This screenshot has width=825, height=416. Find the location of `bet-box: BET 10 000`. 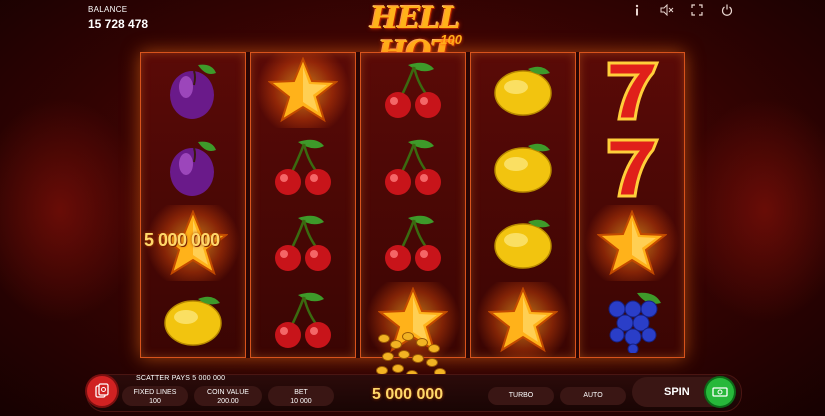

bet-box: BET 10 000 is located at coordinates (301, 396).